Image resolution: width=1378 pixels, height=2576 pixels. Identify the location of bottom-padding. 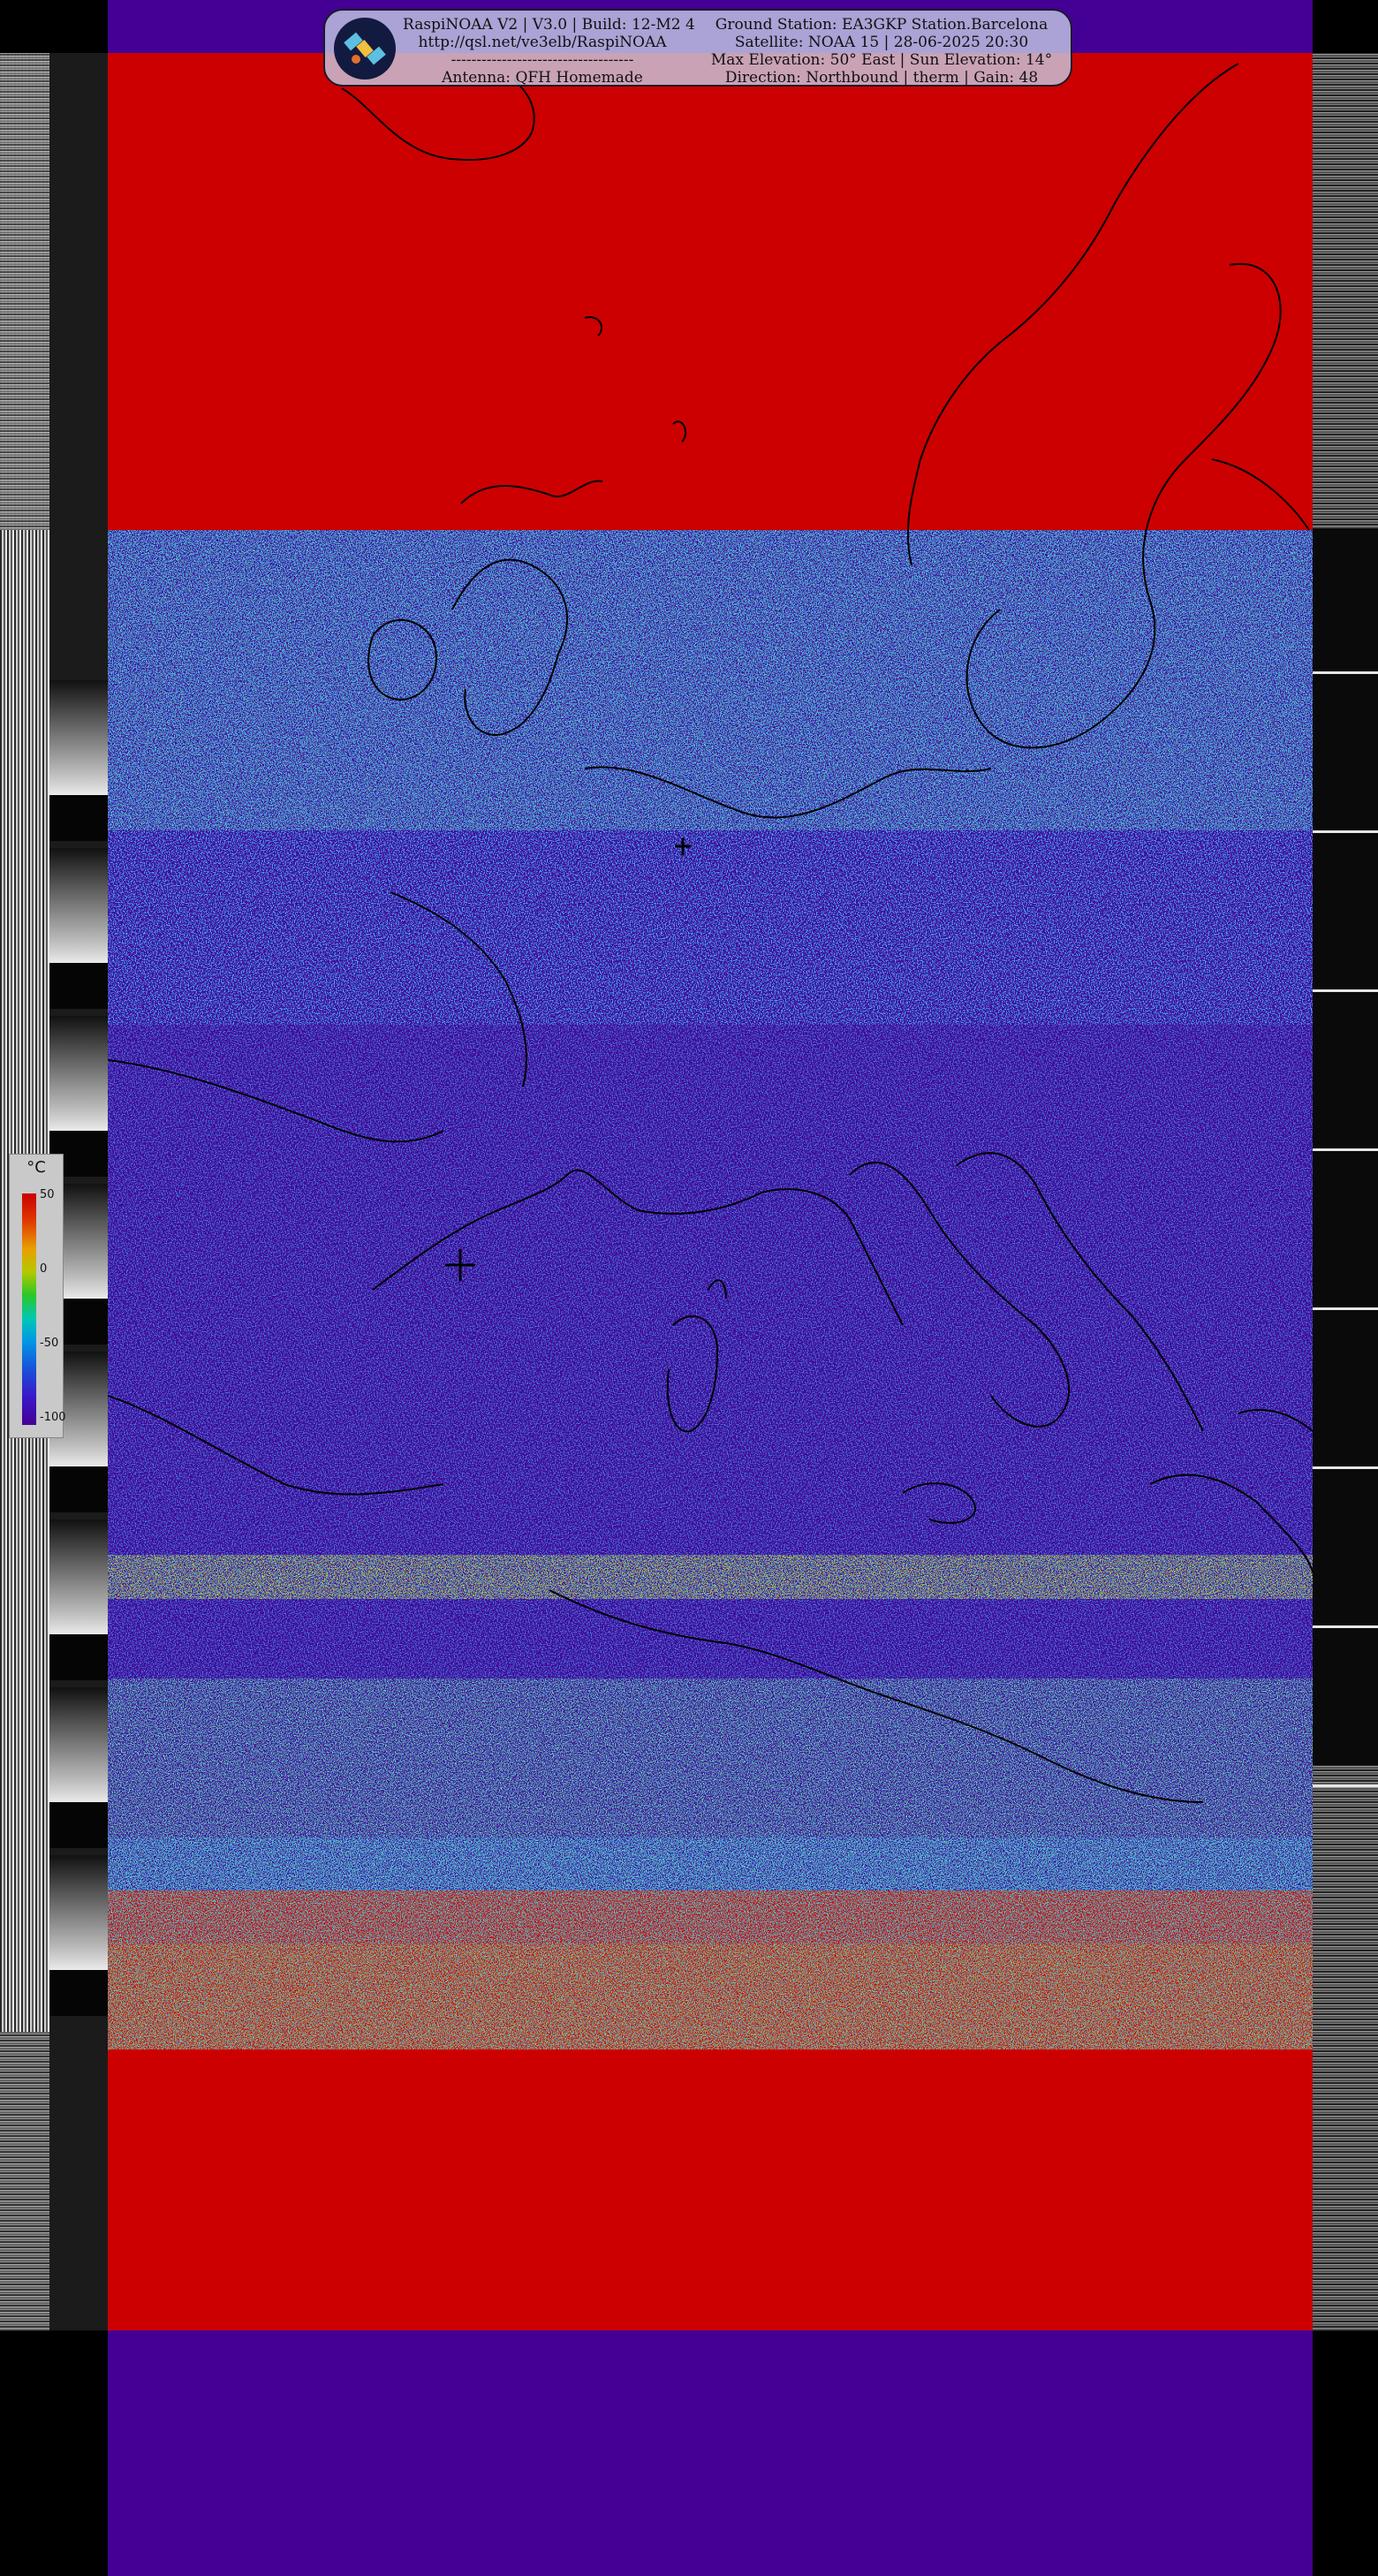
(710, 2453).